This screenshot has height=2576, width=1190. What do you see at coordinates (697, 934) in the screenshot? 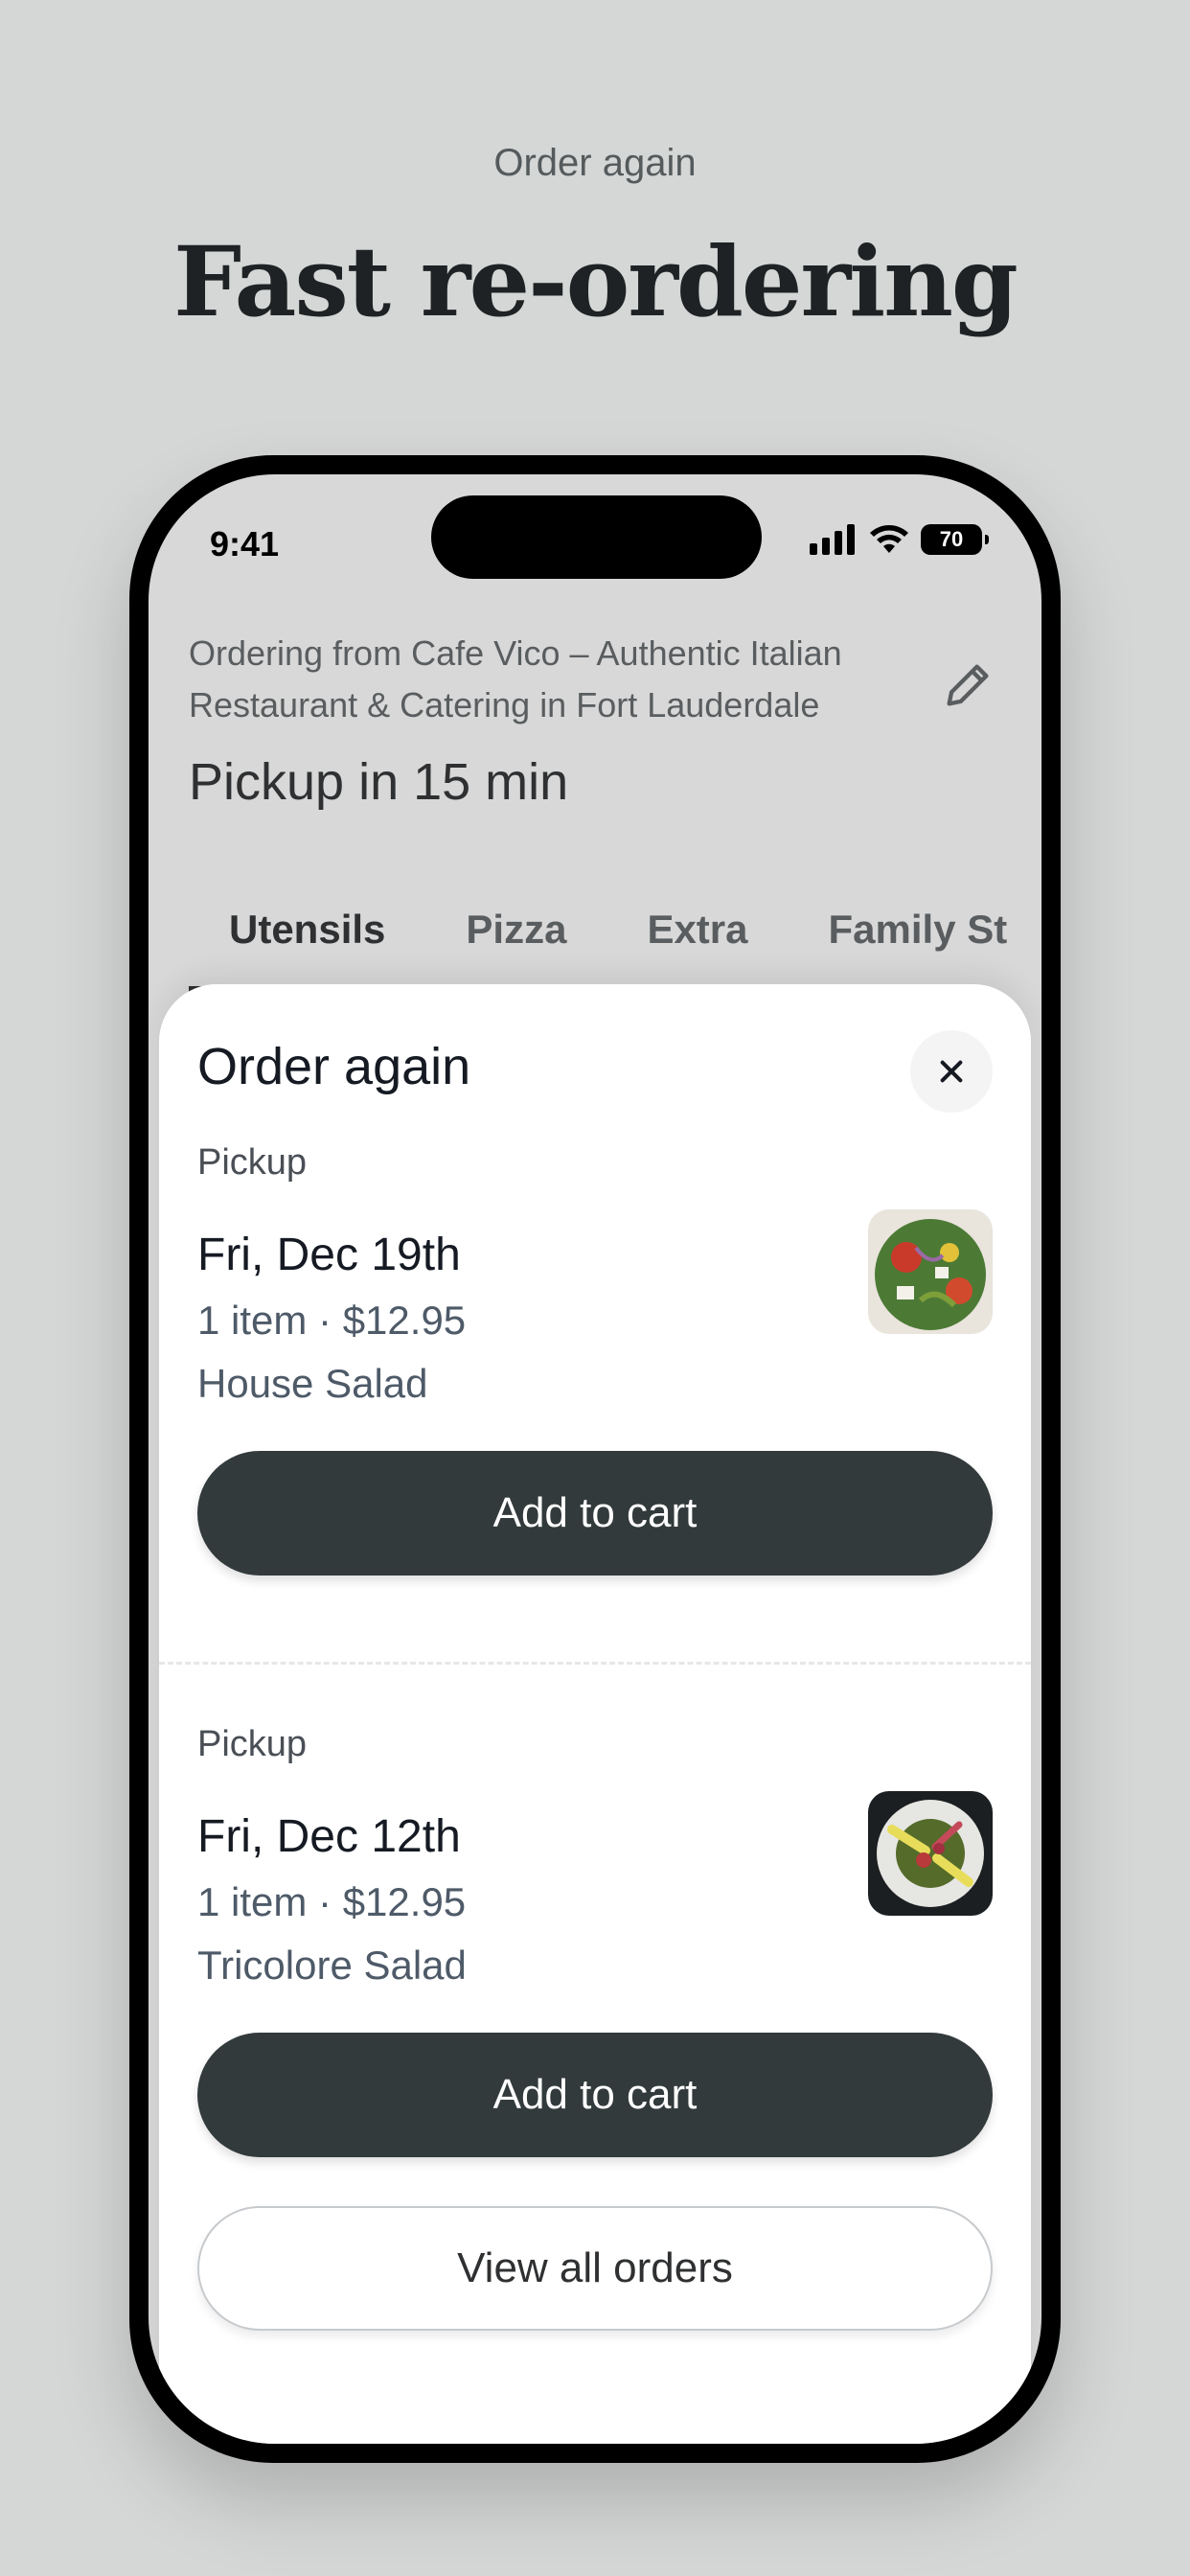
I see `tab-extra: Extra` at bounding box center [697, 934].